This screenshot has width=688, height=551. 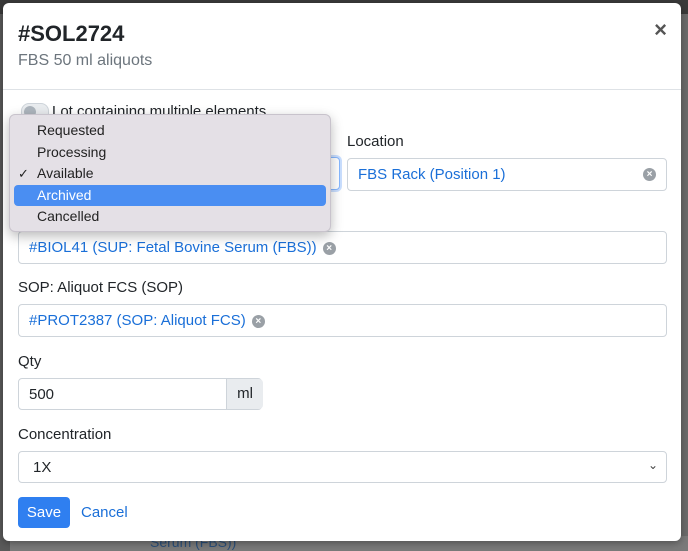 I want to click on status-option-cancelled: Cancelled, so click(x=170, y=217).